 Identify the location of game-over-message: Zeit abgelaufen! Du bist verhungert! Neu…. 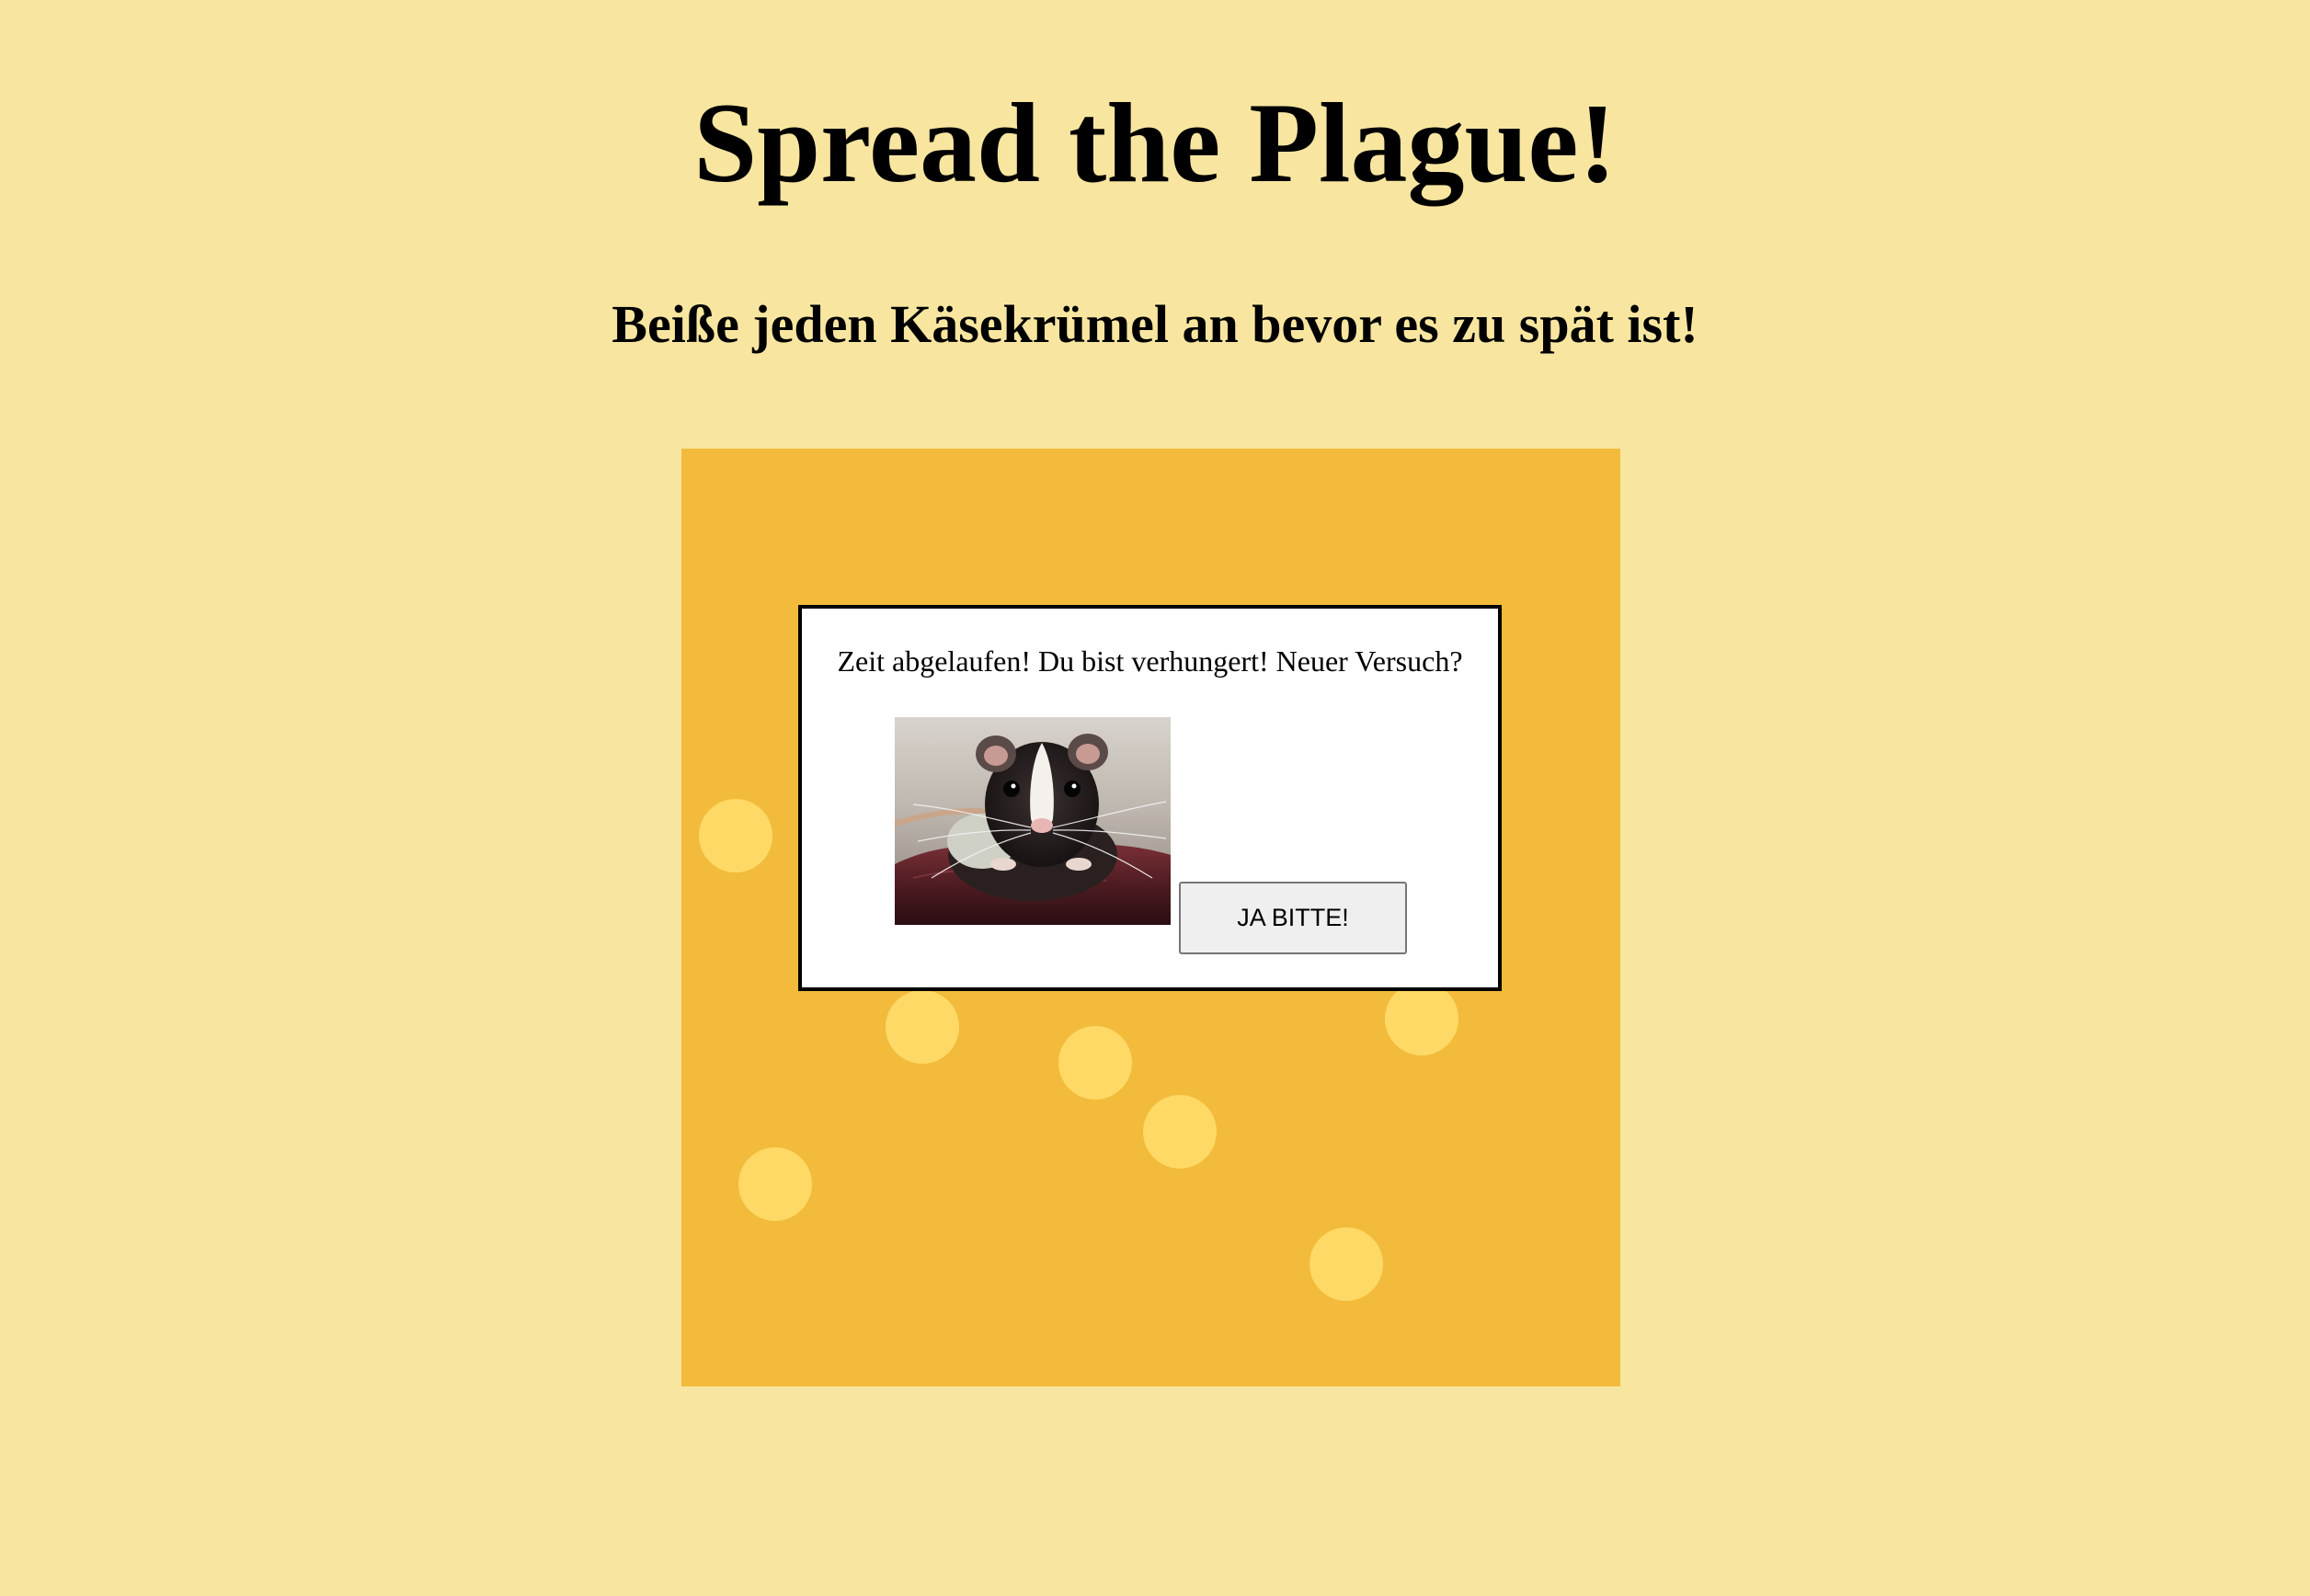
(1150, 661).